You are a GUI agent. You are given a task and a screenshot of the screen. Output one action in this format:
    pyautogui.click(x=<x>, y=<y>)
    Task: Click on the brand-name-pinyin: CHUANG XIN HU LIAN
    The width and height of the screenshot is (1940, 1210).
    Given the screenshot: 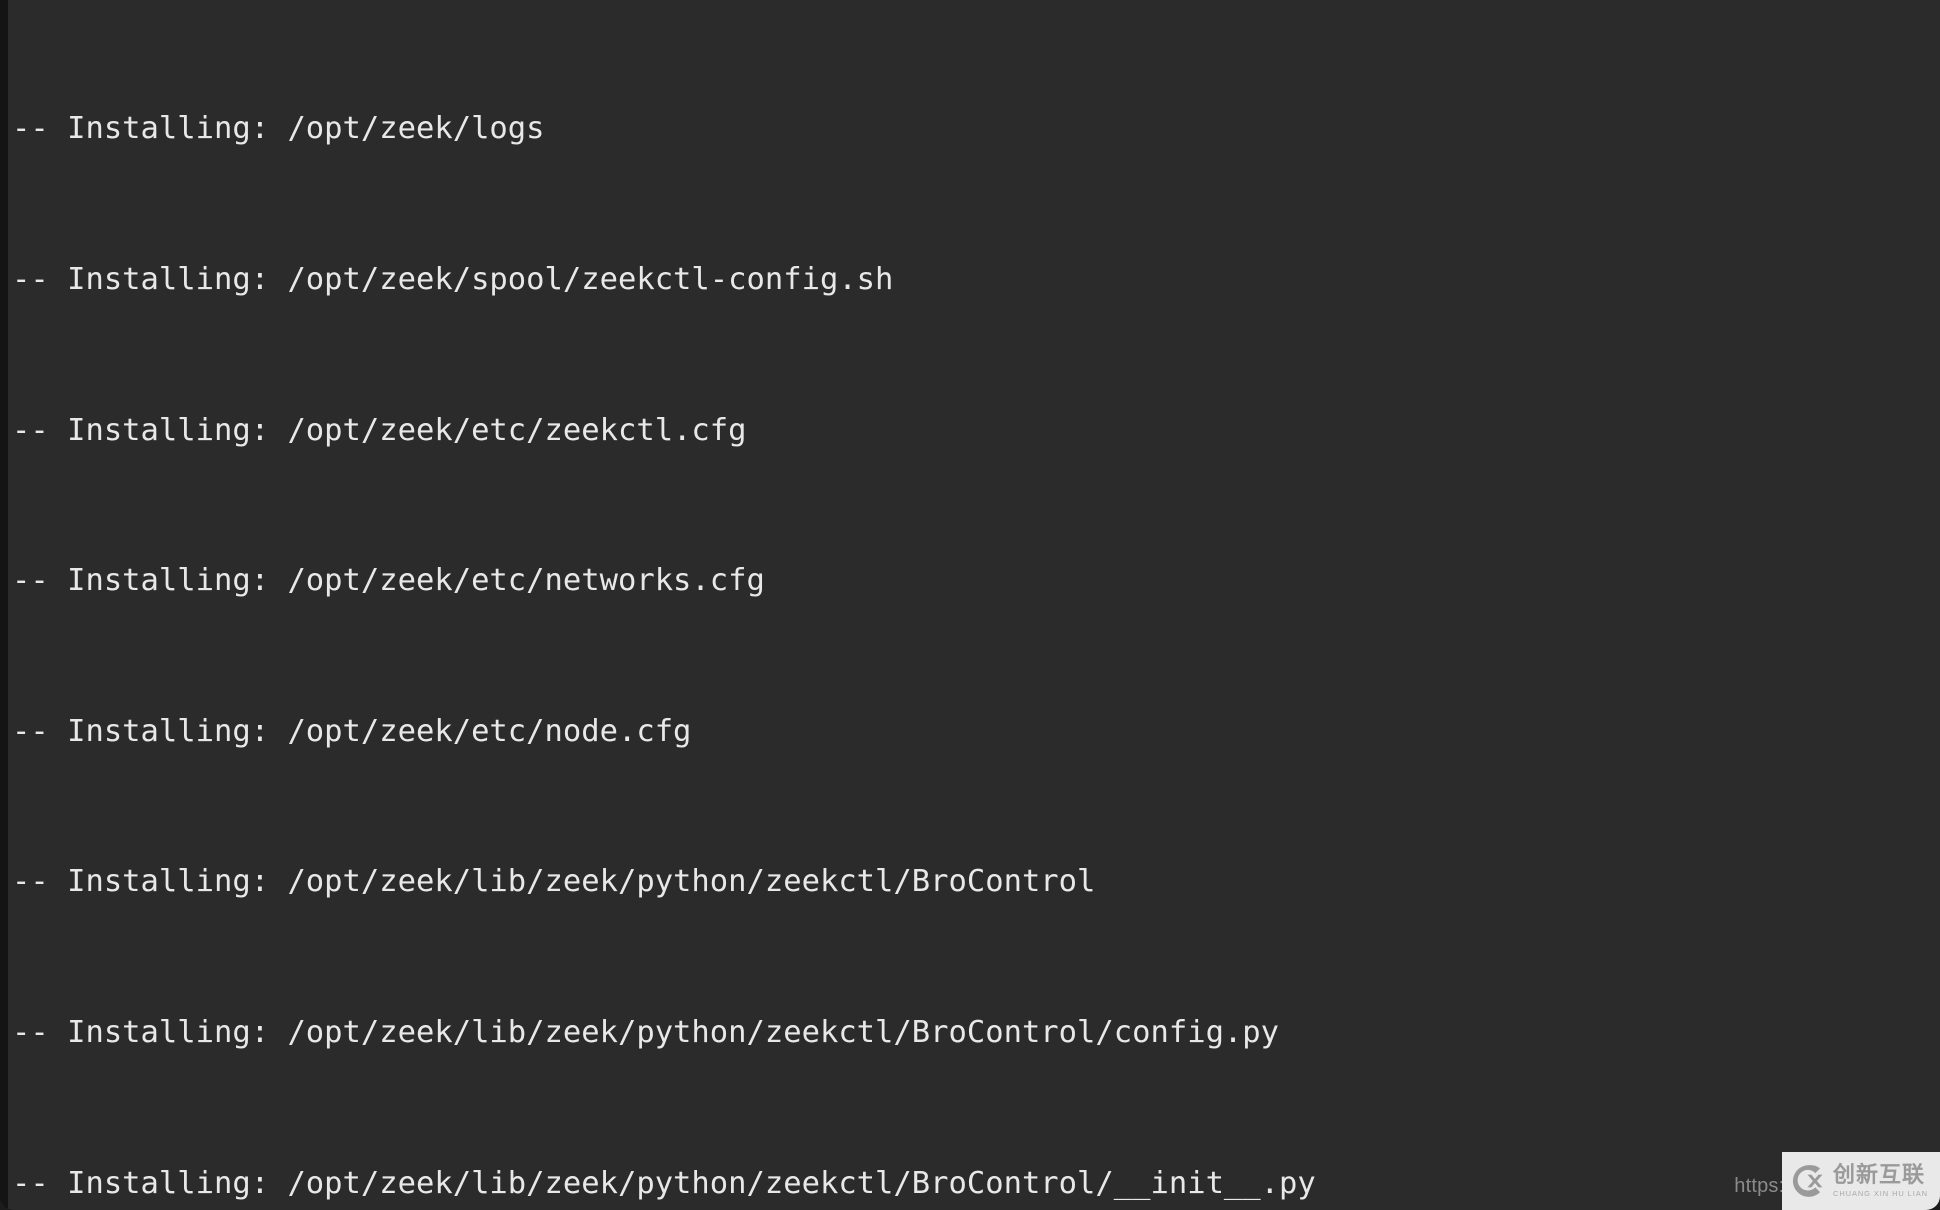 What is the action you would take?
    pyautogui.click(x=1880, y=1193)
    